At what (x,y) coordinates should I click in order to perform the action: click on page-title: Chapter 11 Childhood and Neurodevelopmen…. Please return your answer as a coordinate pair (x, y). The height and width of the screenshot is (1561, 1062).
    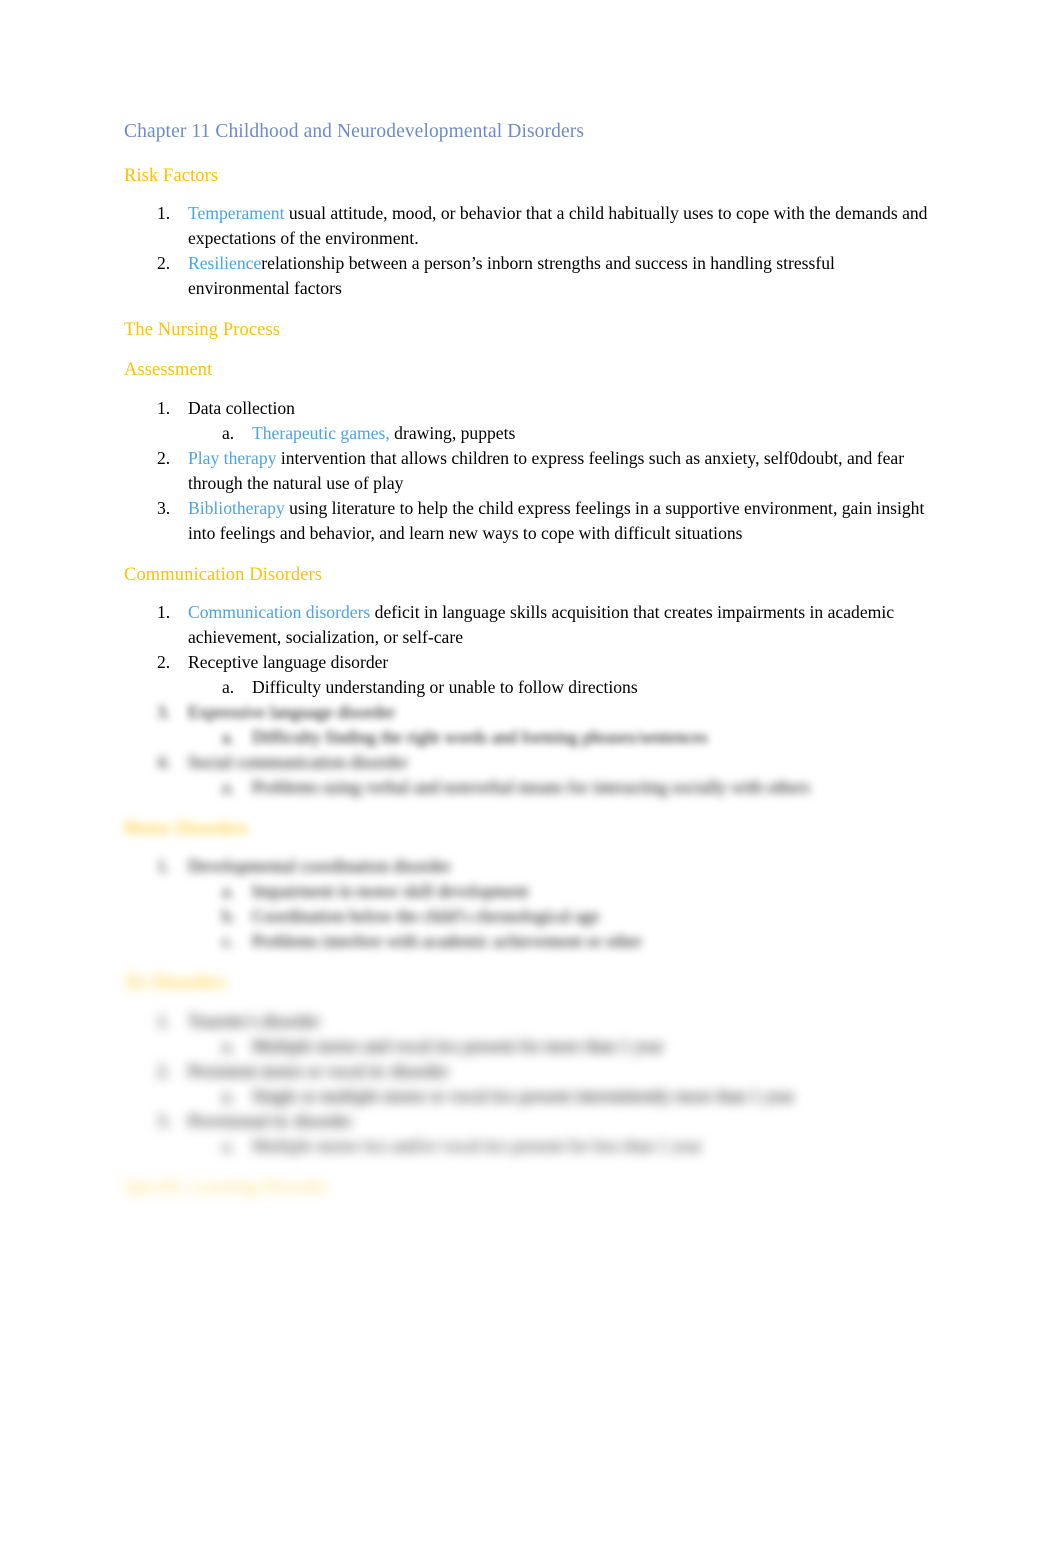
    Looking at the image, I should click on (354, 131).